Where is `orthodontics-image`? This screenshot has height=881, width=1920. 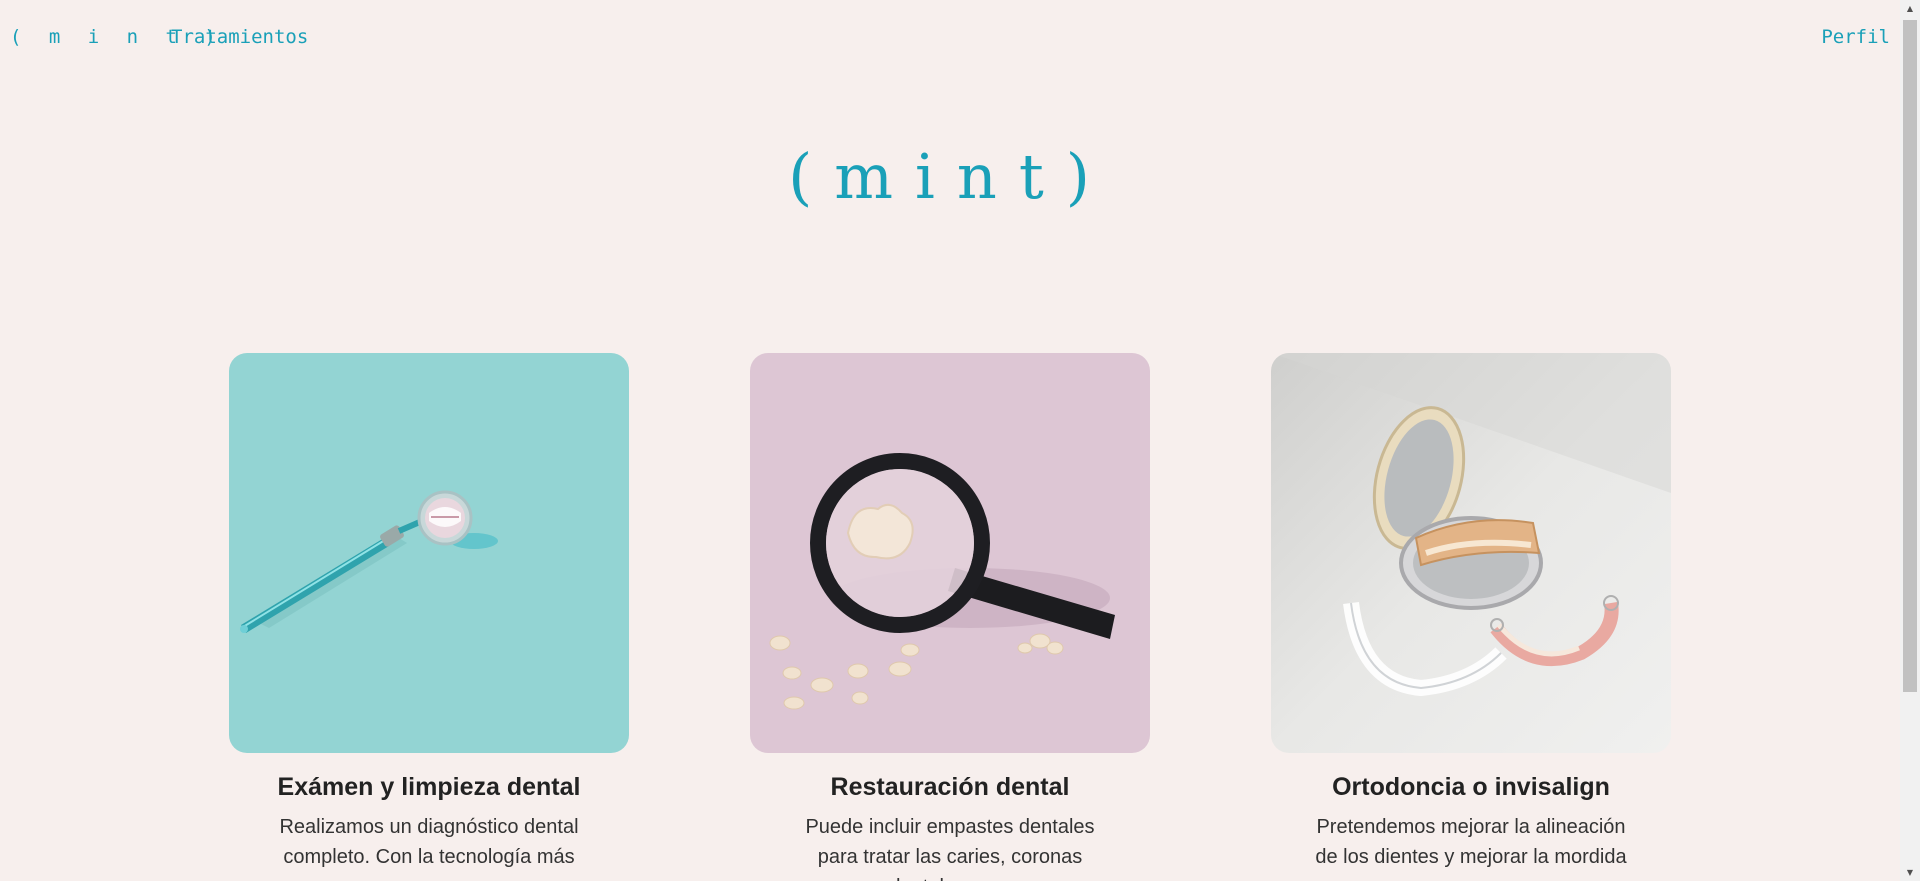
orthodontics-image is located at coordinates (1471, 553).